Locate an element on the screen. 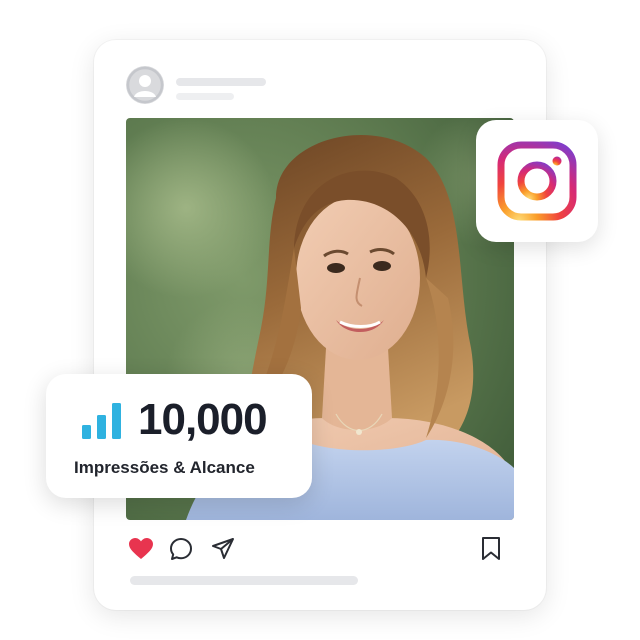  bar-chart-icon is located at coordinates (101, 421).